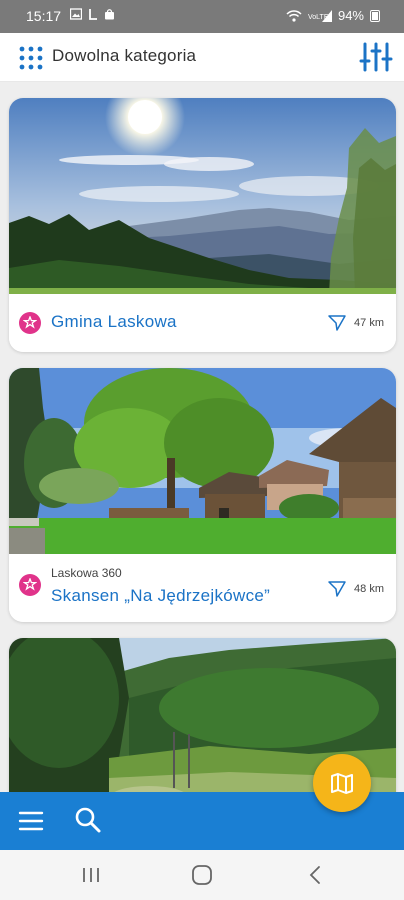 The width and height of the screenshot is (404, 900). Describe the element at coordinates (31, 821) in the screenshot. I see `hamburger-menu-icon` at that location.